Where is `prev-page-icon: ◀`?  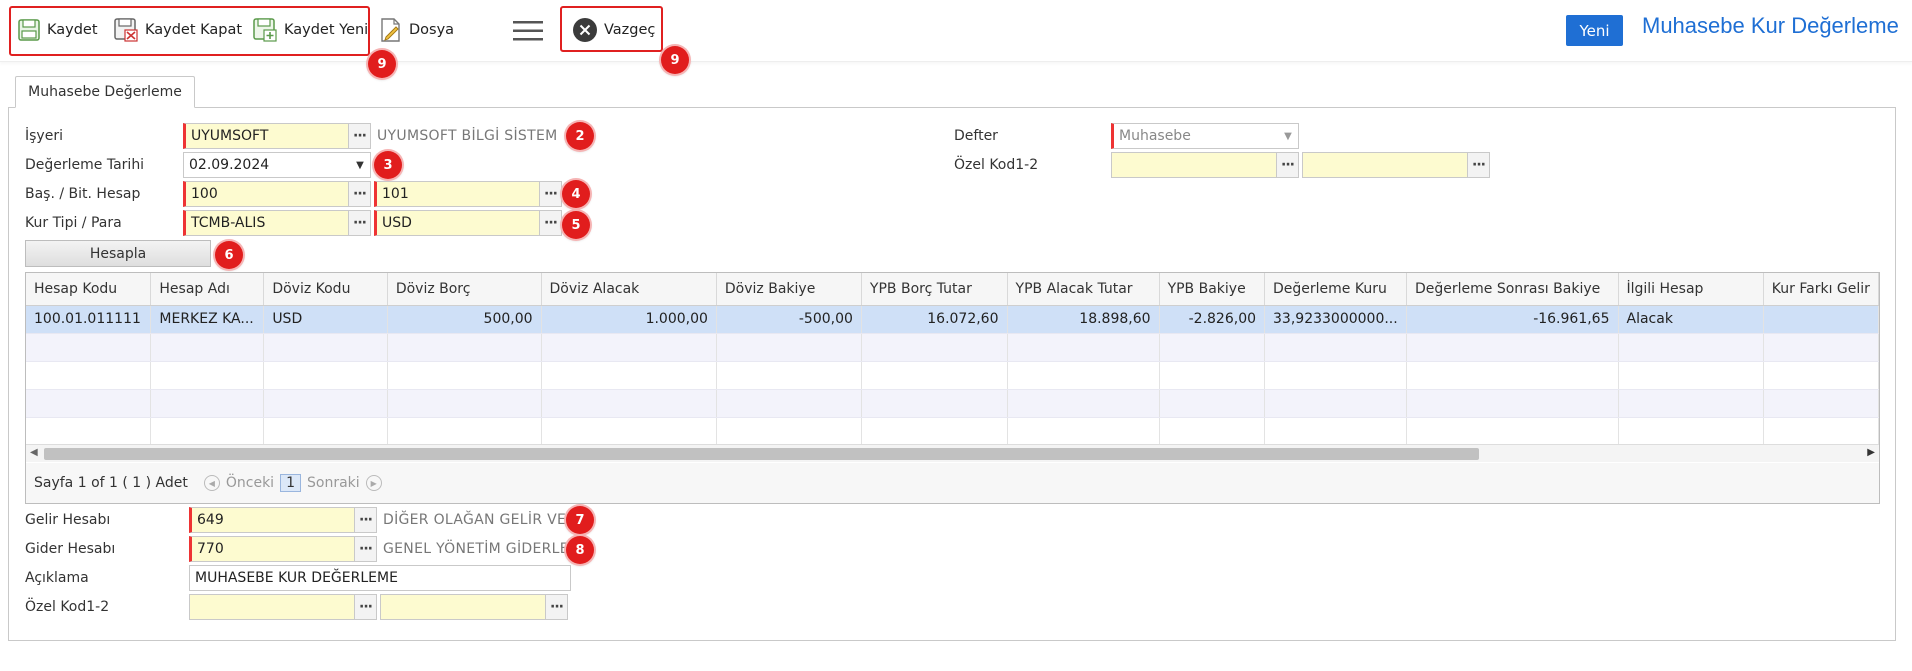 prev-page-icon: ◀ is located at coordinates (211, 483).